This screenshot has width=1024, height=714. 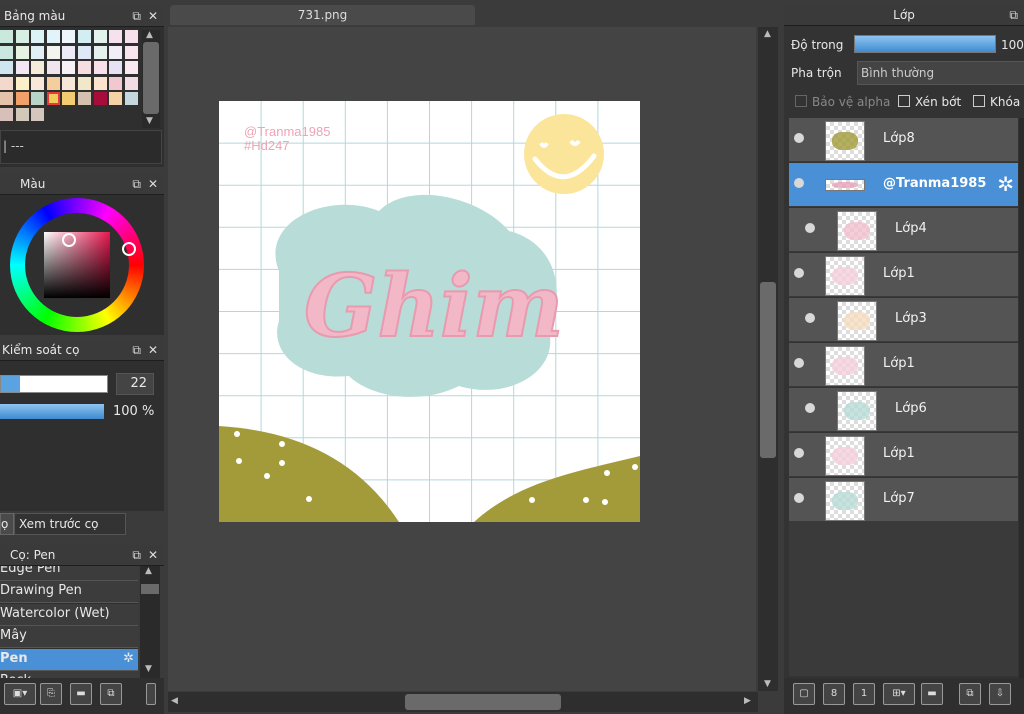 I want to click on add-layer-dropdown-button: ⊞▾, so click(x=899, y=694).